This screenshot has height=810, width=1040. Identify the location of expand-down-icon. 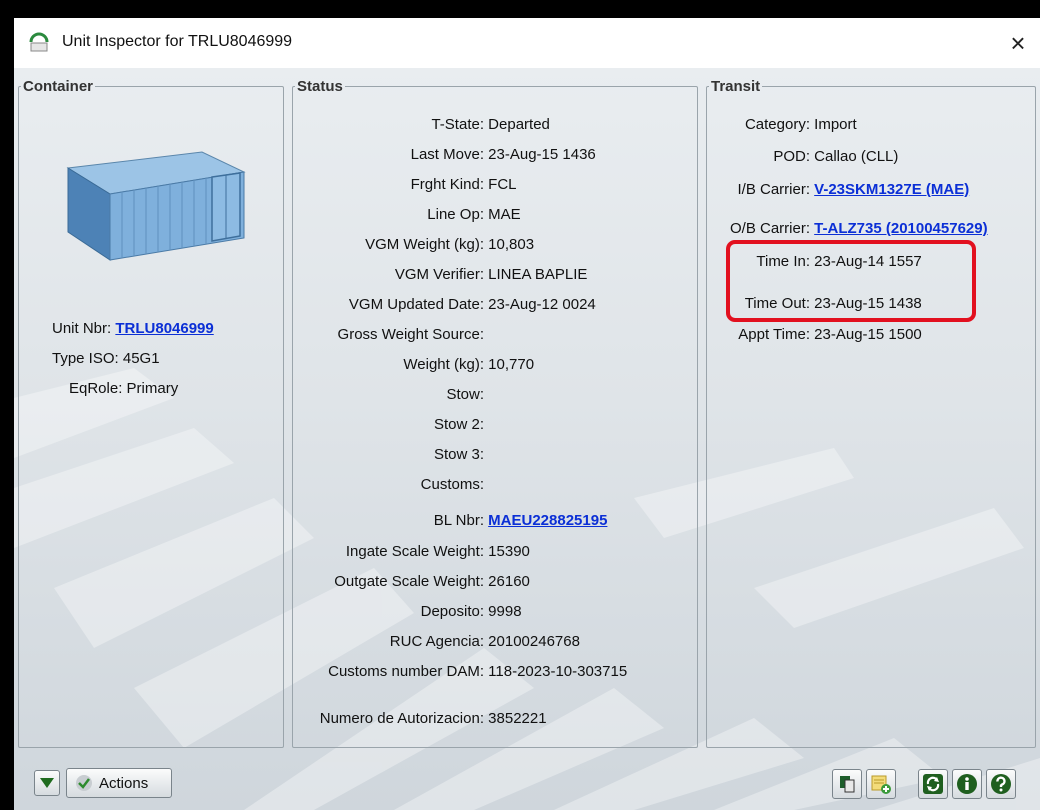
(47, 783).